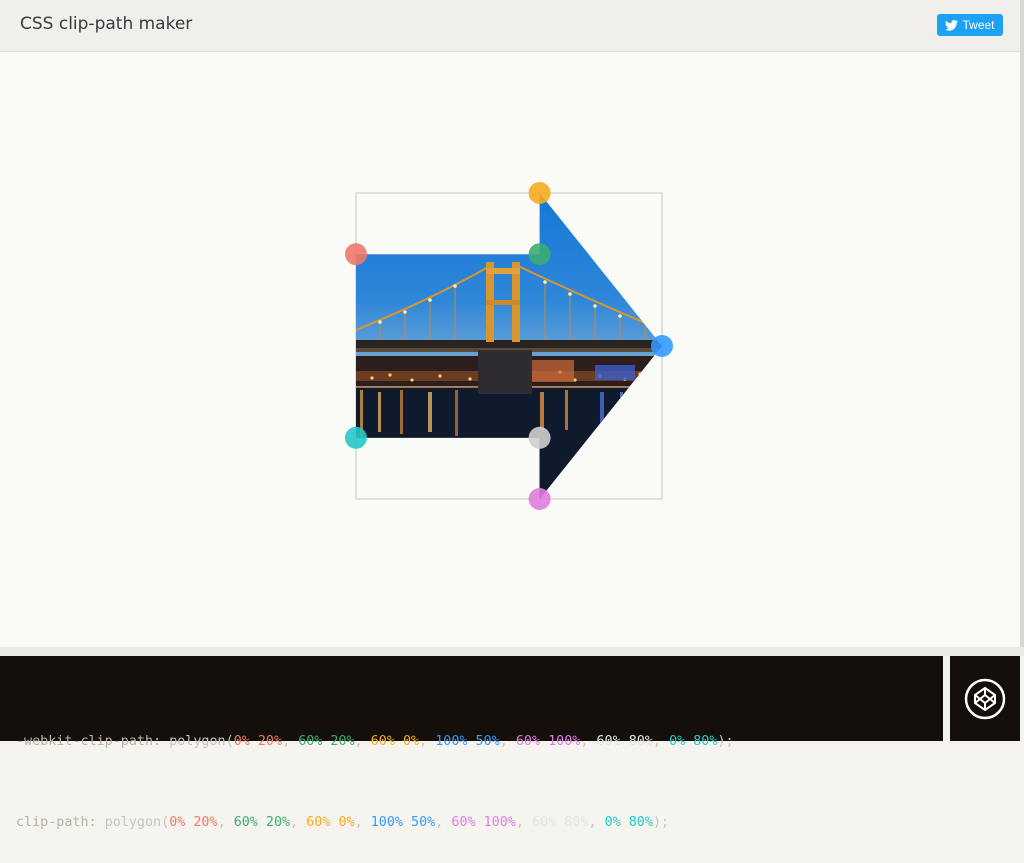  What do you see at coordinates (952, 25) in the screenshot?
I see `twitter-bird-icon` at bounding box center [952, 25].